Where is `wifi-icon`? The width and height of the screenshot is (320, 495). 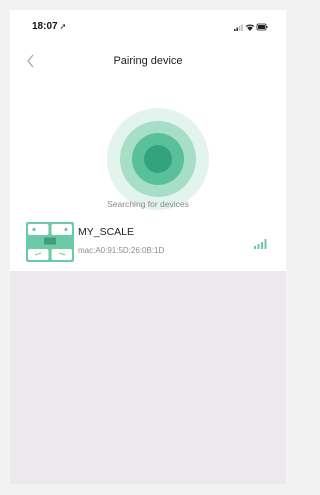
wifi-icon is located at coordinates (250, 27).